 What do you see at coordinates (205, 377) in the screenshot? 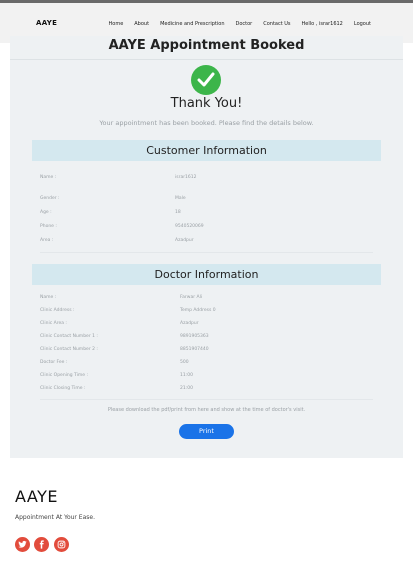
I see `doctor-row: Clinic Opening Time : 11:00` at bounding box center [205, 377].